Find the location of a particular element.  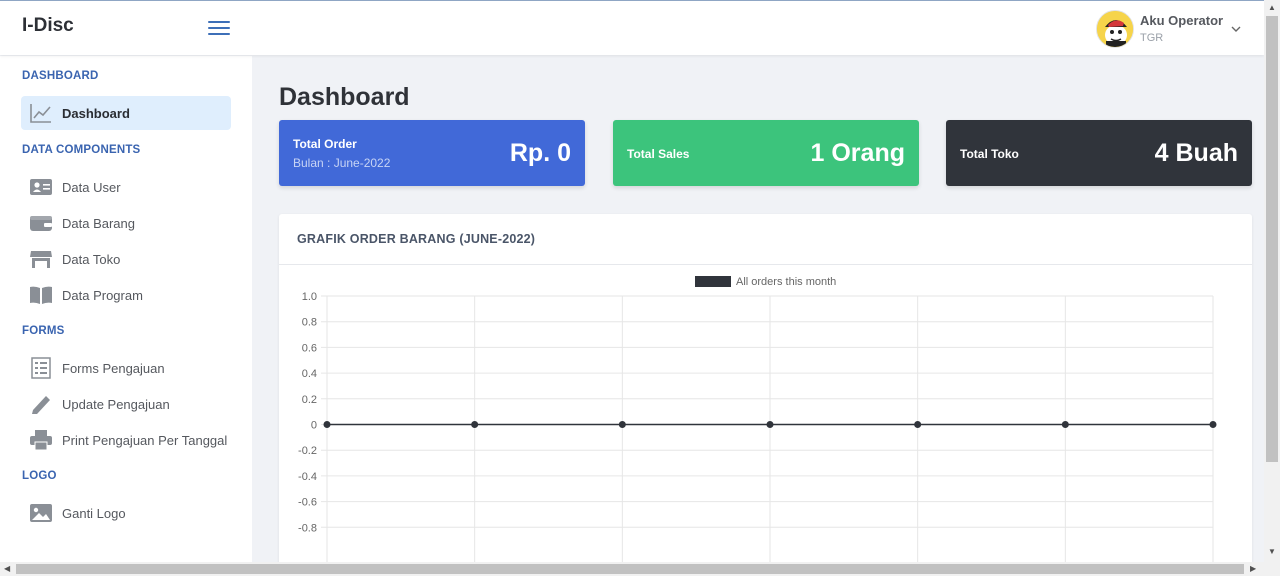

user-role: TGR is located at coordinates (1152, 38).